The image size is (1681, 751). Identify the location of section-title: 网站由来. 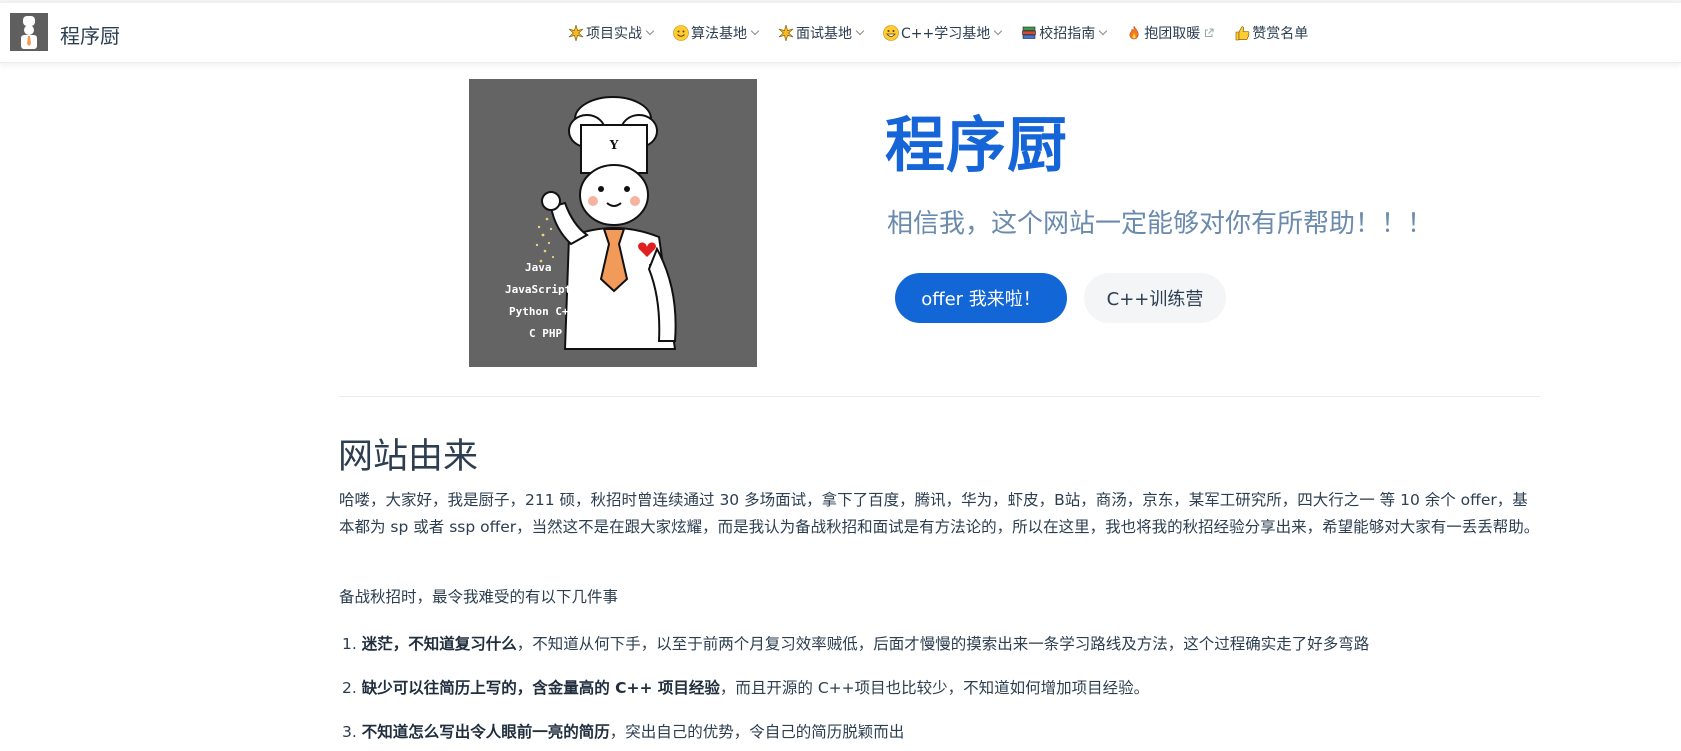
(408, 457).